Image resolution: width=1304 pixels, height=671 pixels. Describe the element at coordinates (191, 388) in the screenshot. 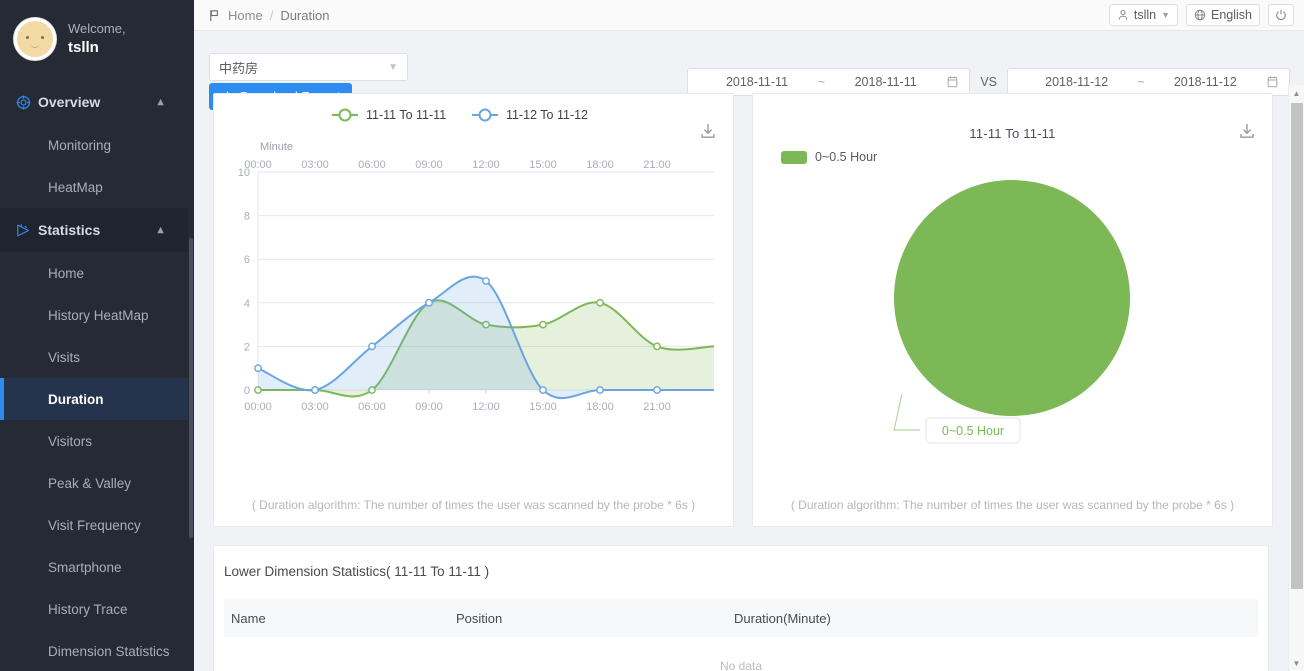

I see `sidebar-scrollbar-thumb` at that location.